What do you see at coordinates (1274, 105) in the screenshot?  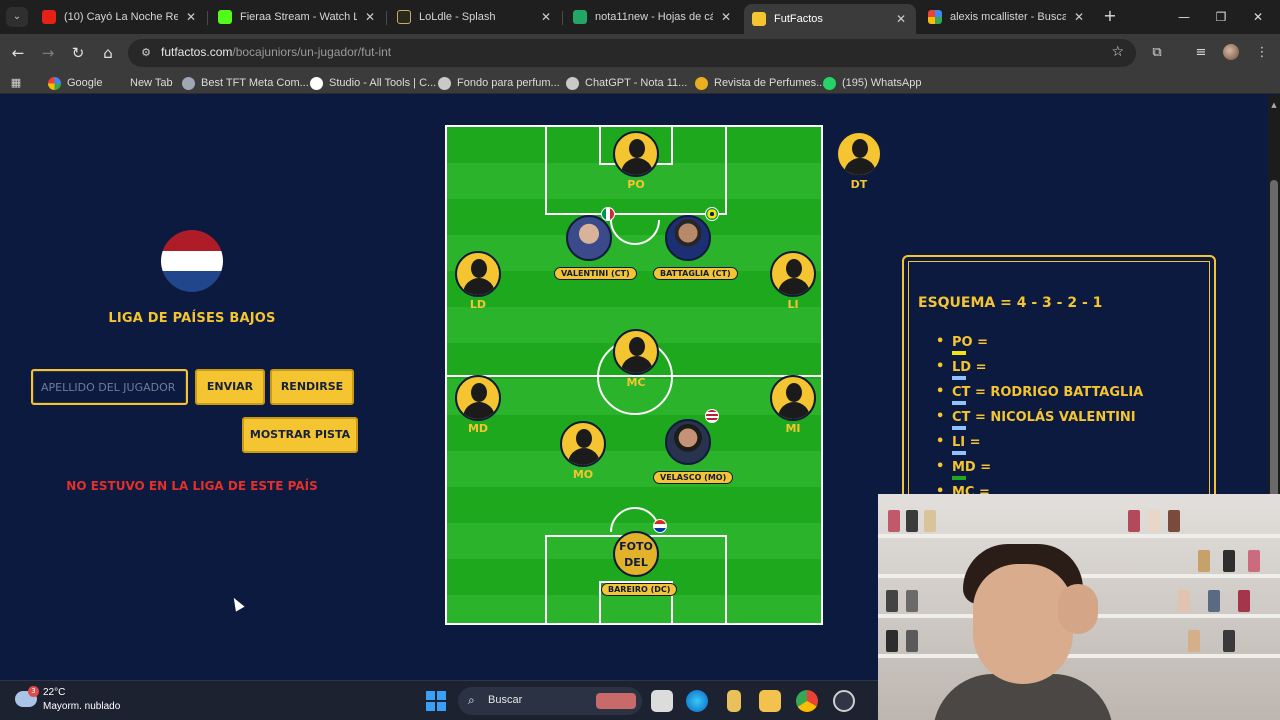 I see `scroll-up-icon: ▲` at bounding box center [1274, 105].